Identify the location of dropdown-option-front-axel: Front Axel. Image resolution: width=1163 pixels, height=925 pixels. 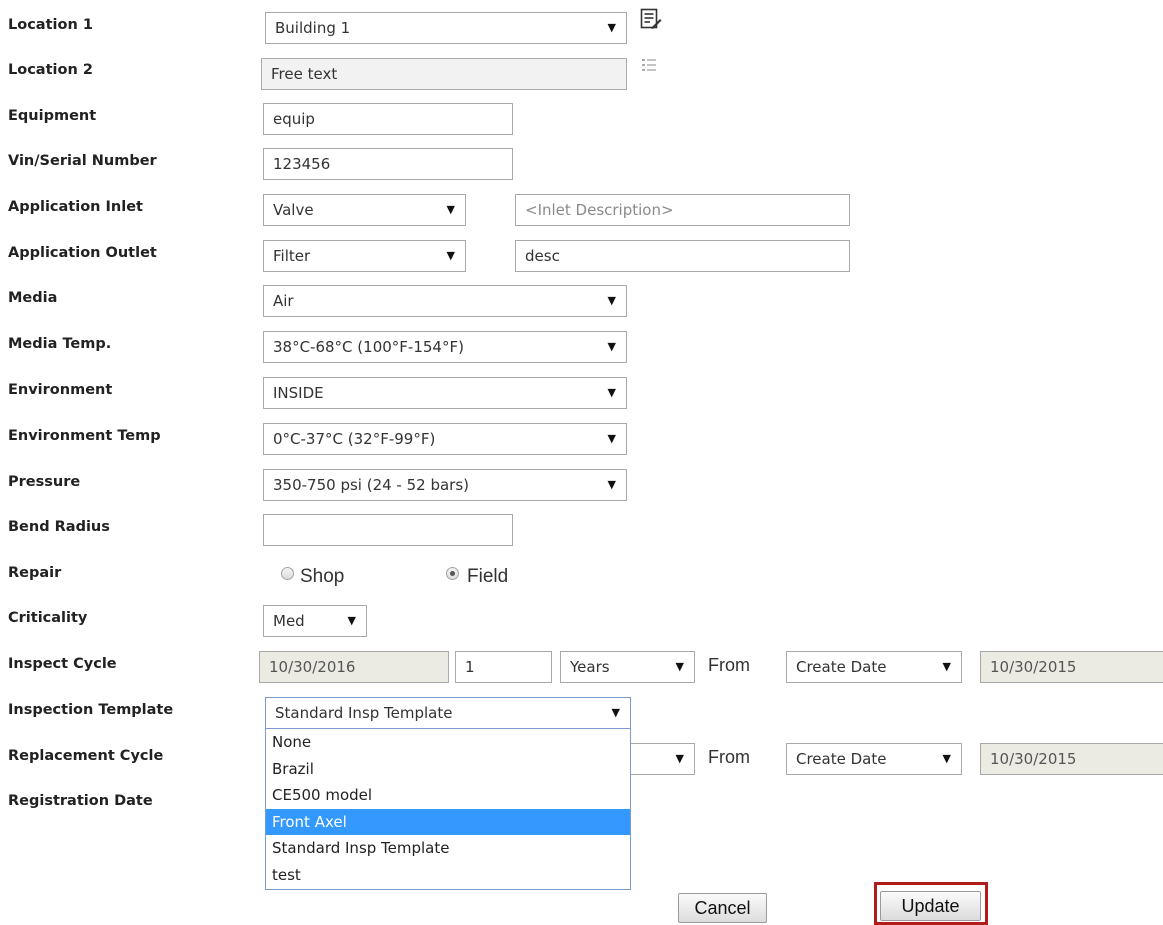
(448, 821).